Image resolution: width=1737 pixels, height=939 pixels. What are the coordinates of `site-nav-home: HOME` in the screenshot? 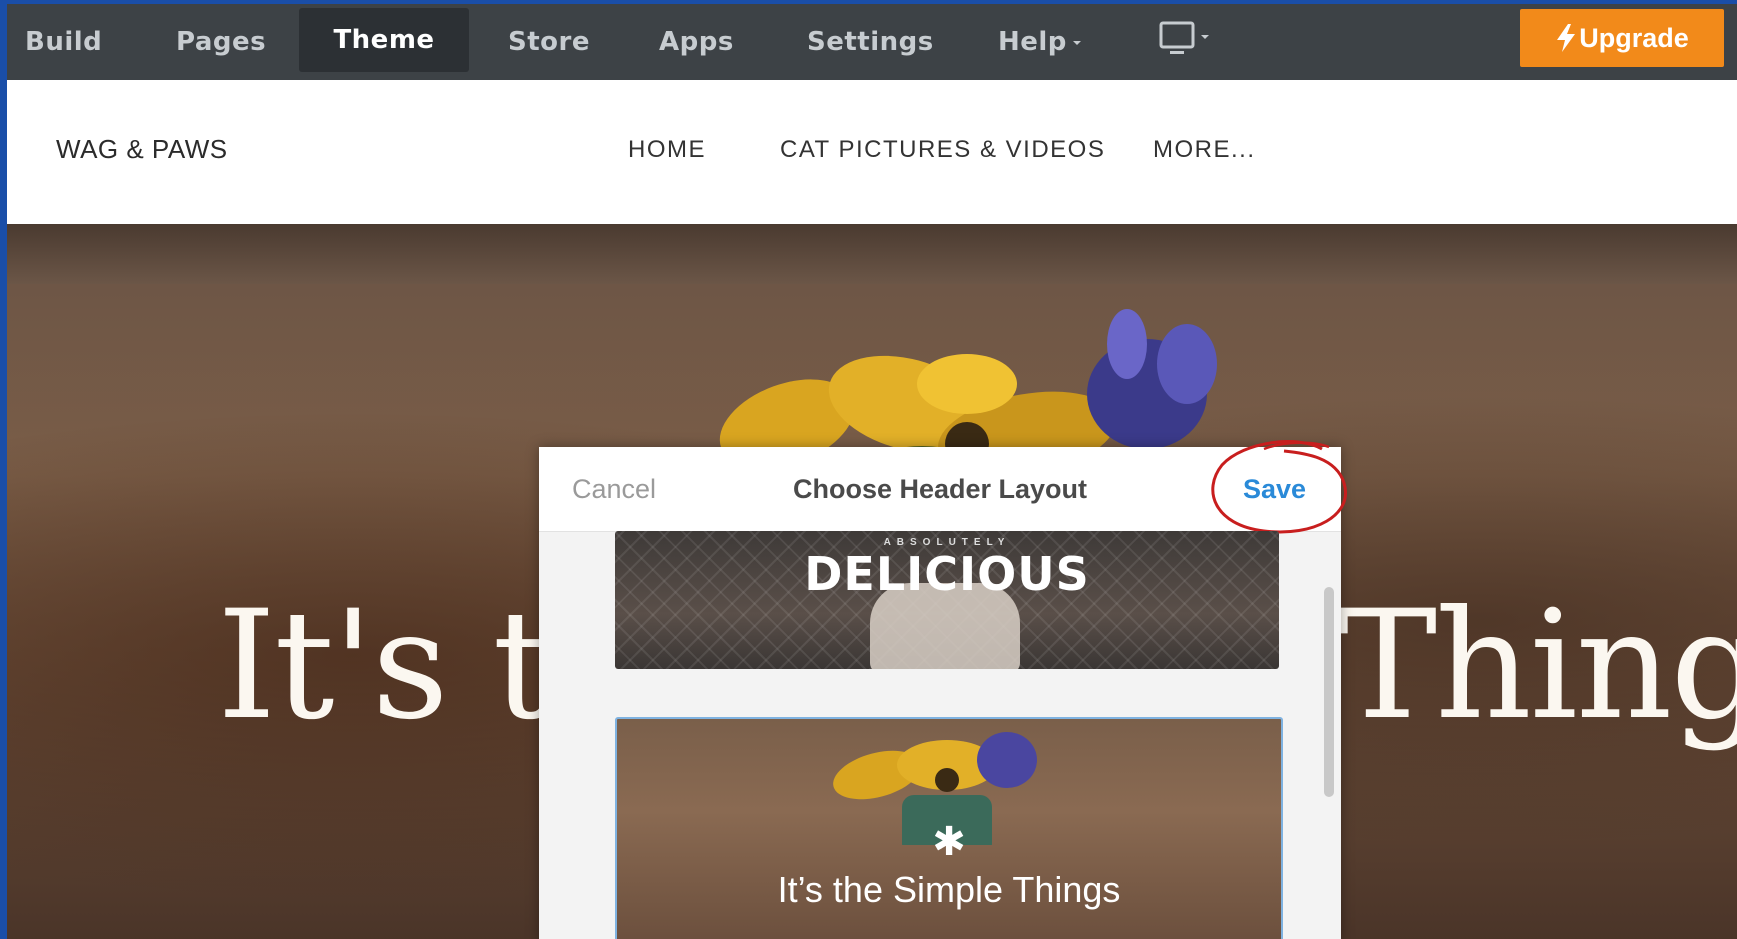 It's located at (667, 150).